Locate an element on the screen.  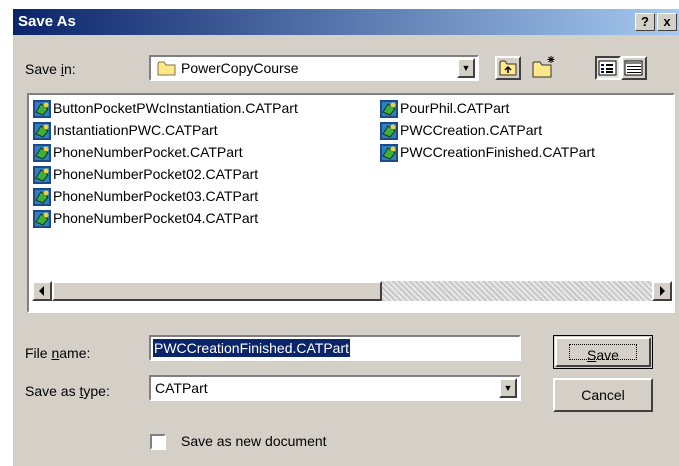
create-new-folder-button is located at coordinates (544, 66).